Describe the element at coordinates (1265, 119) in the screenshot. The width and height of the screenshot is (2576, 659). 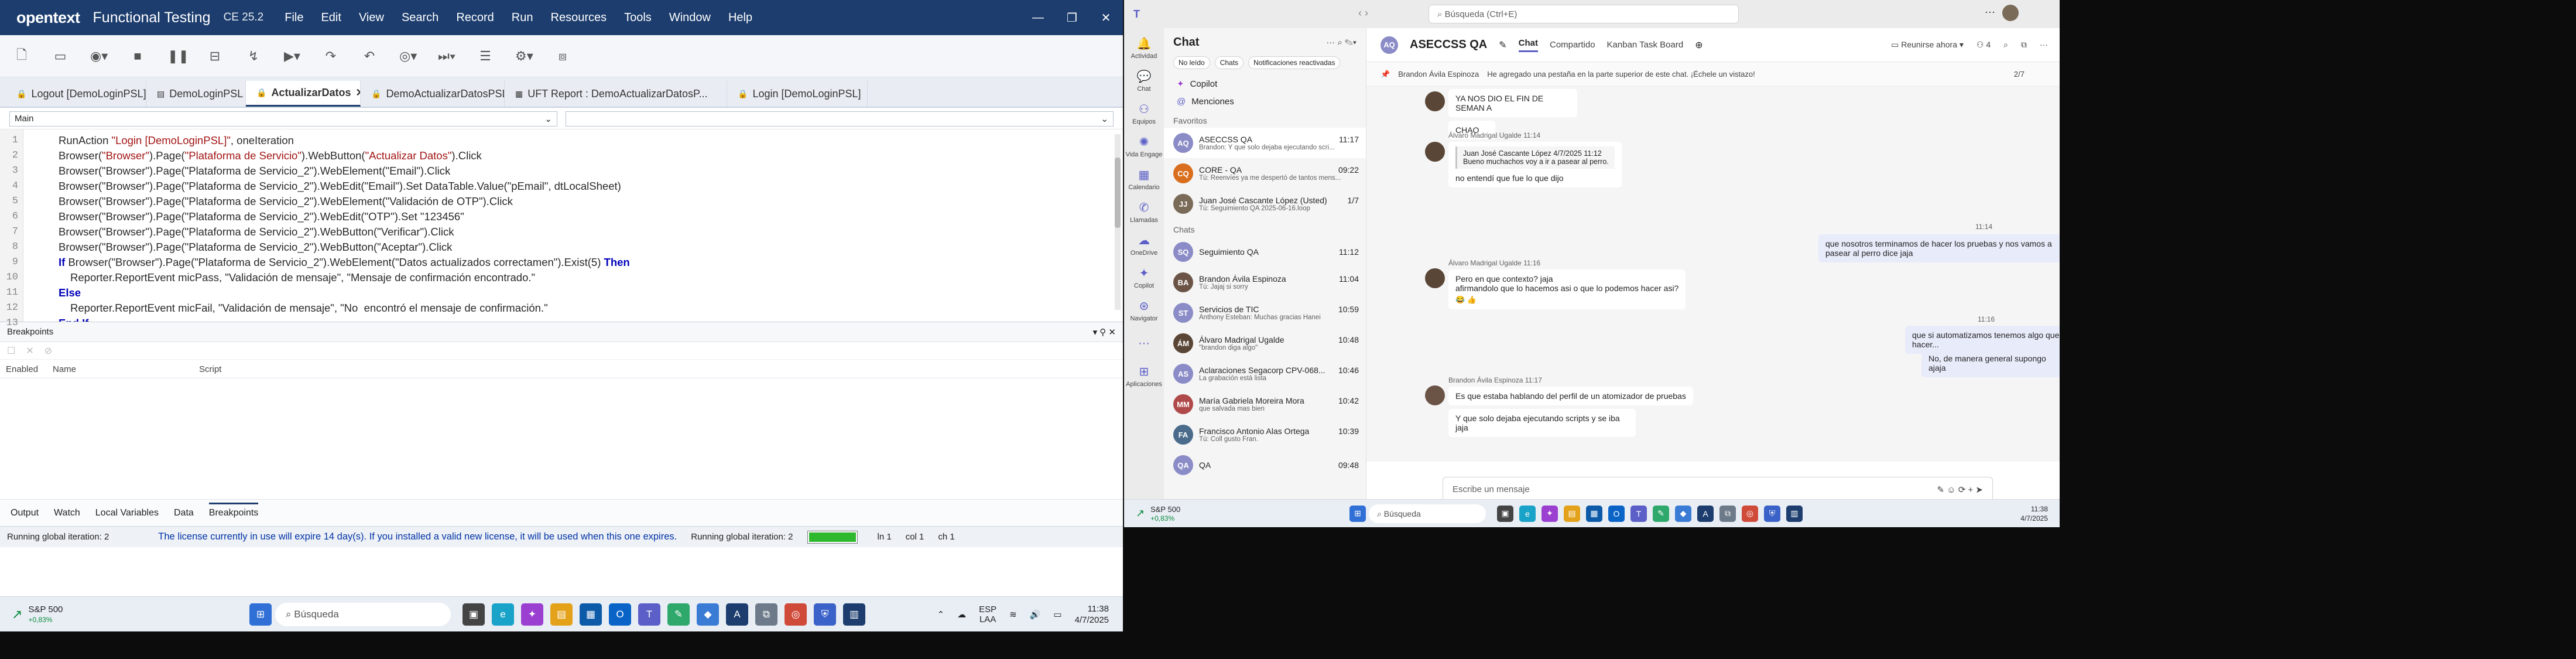
I see `favorites-section: Favoritos` at that location.